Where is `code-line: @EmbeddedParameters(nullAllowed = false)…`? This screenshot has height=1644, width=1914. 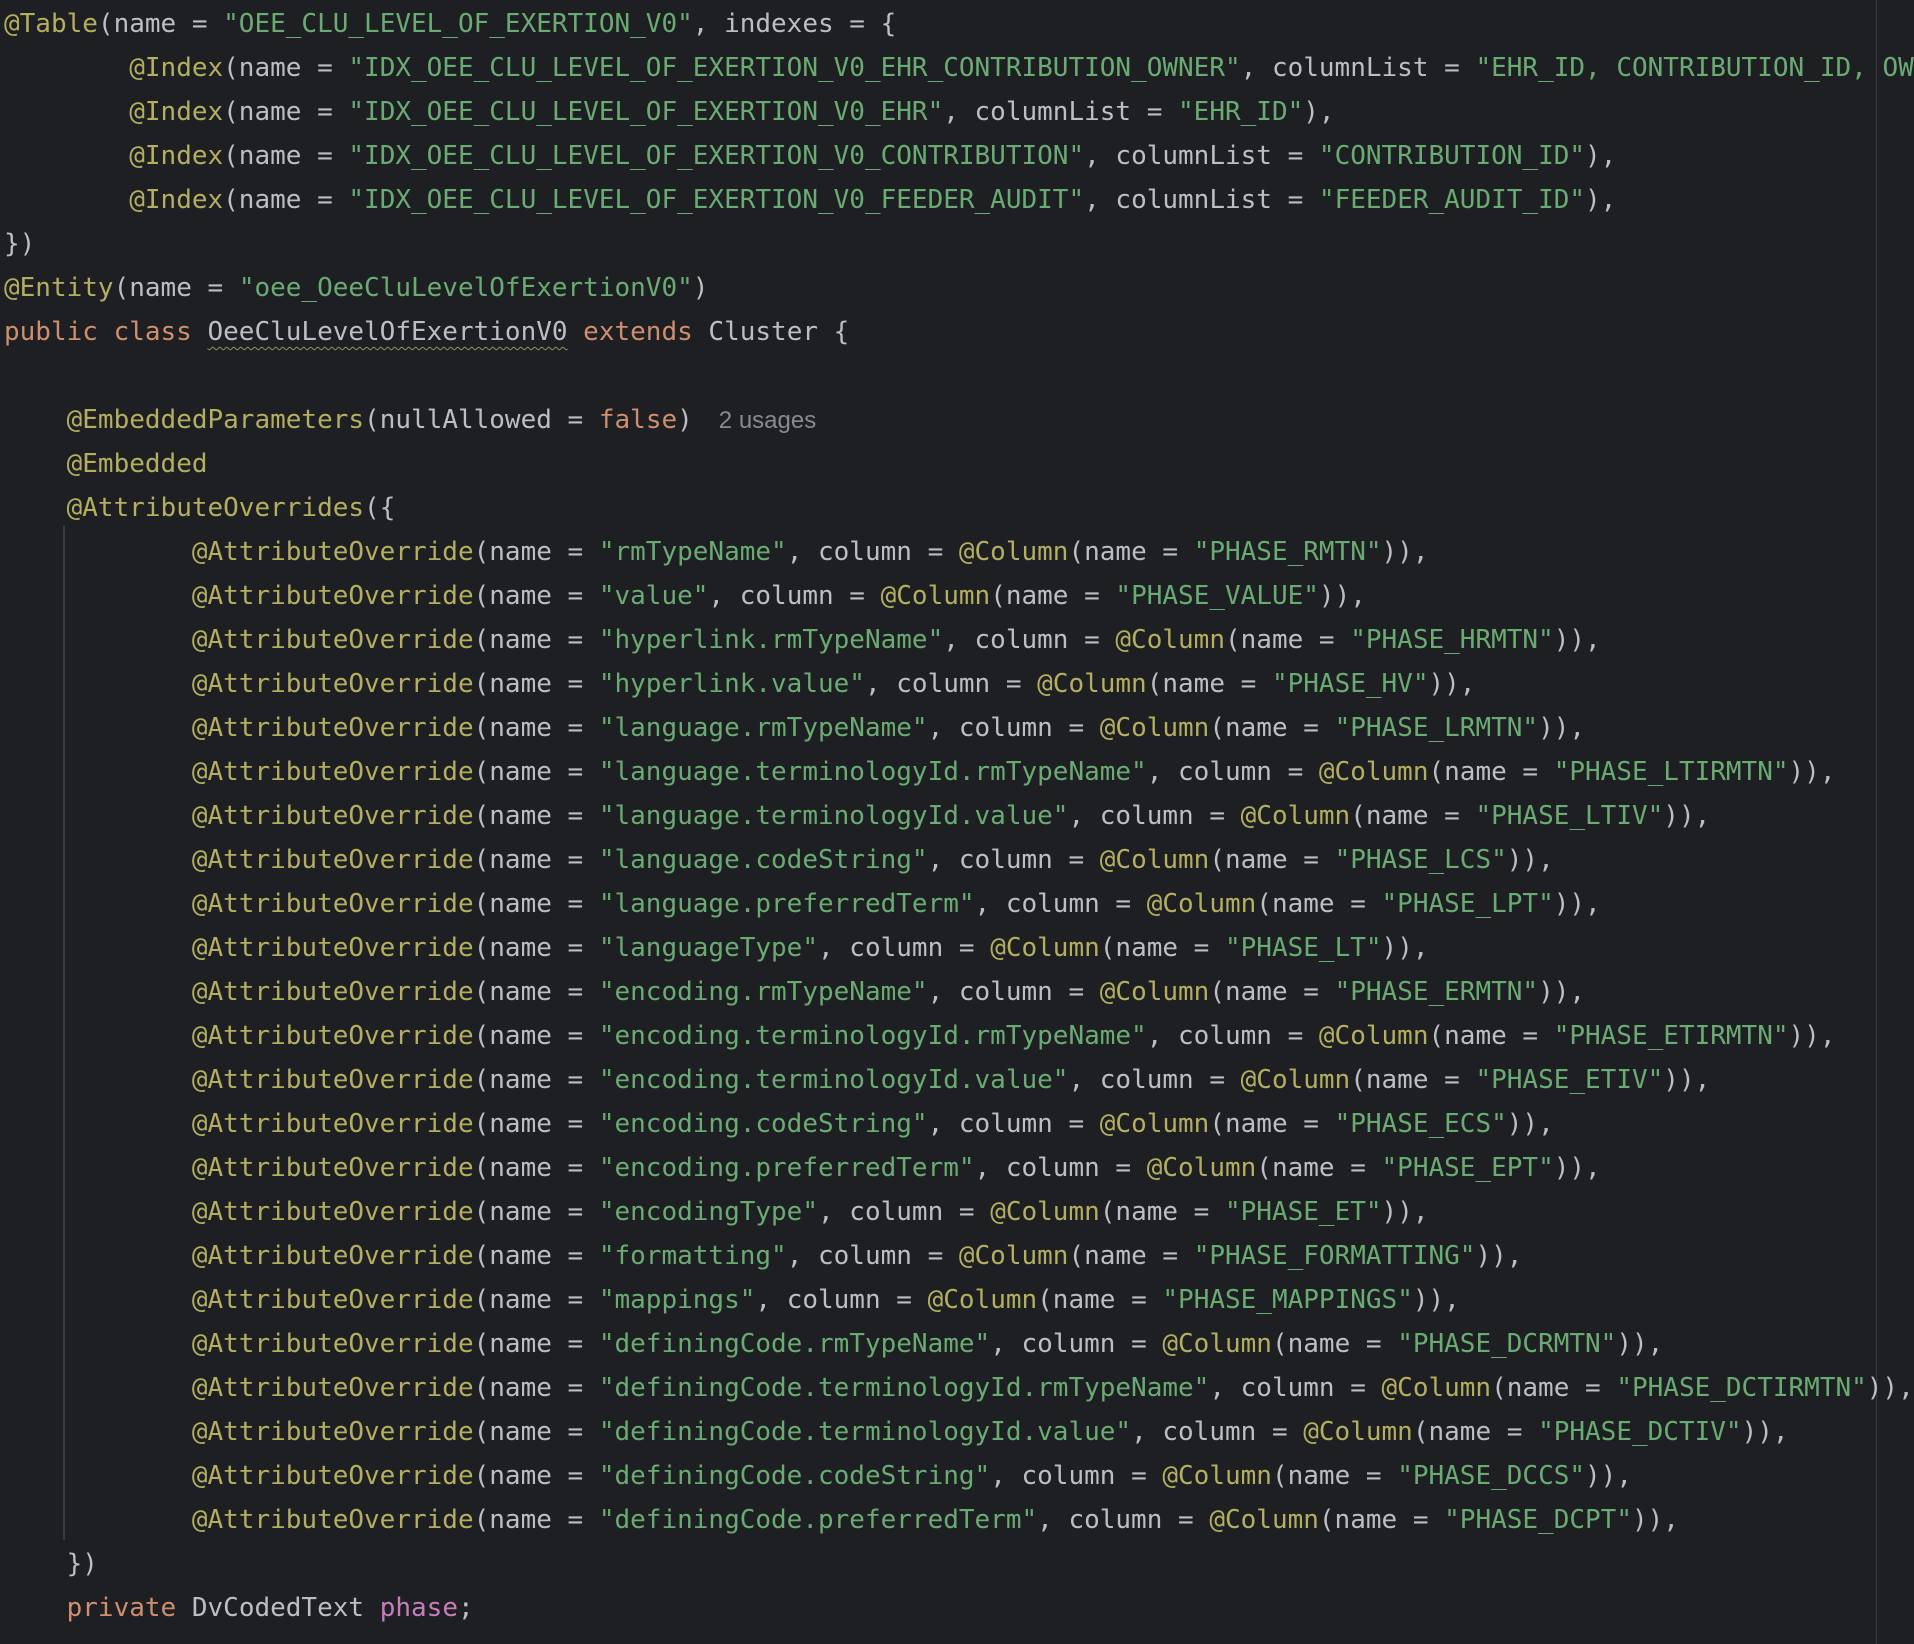
code-line: @EmbeddedParameters(nullAllowed = false)… is located at coordinates (959, 420).